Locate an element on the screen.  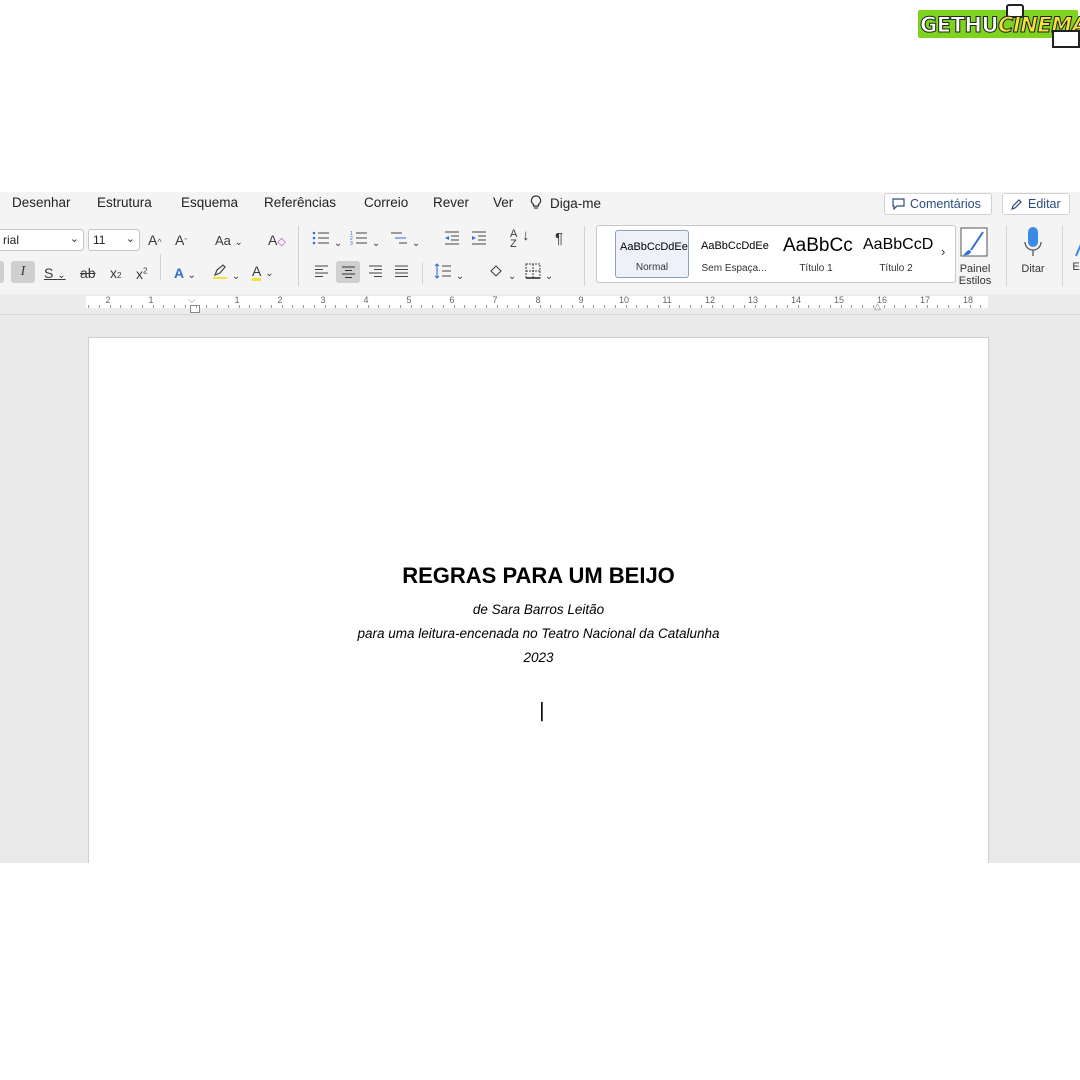
tab-desenhar: Desenhar is located at coordinates (41, 202).